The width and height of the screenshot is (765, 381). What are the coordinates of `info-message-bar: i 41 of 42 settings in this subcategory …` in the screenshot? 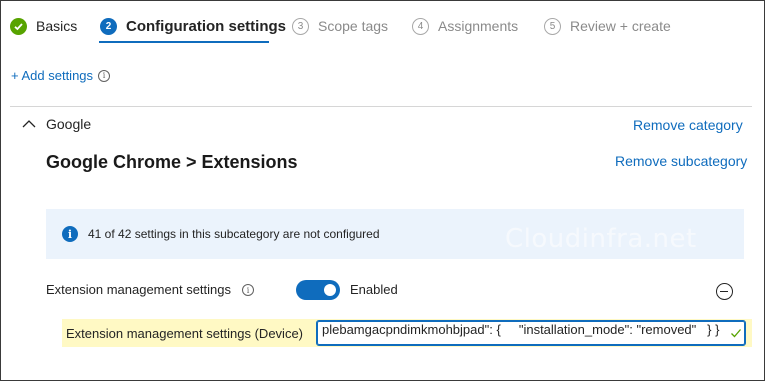 It's located at (395, 234).